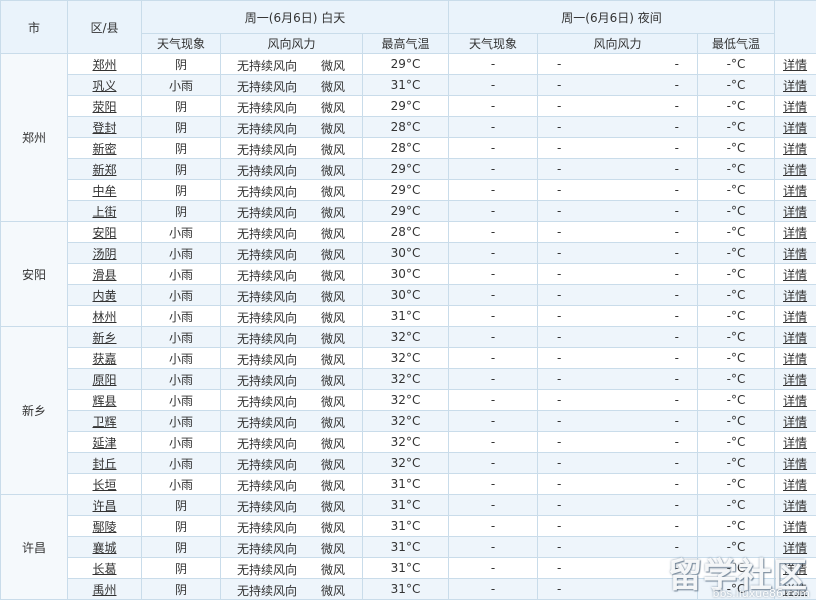  I want to click on district-link: 封丘, so click(104, 464).